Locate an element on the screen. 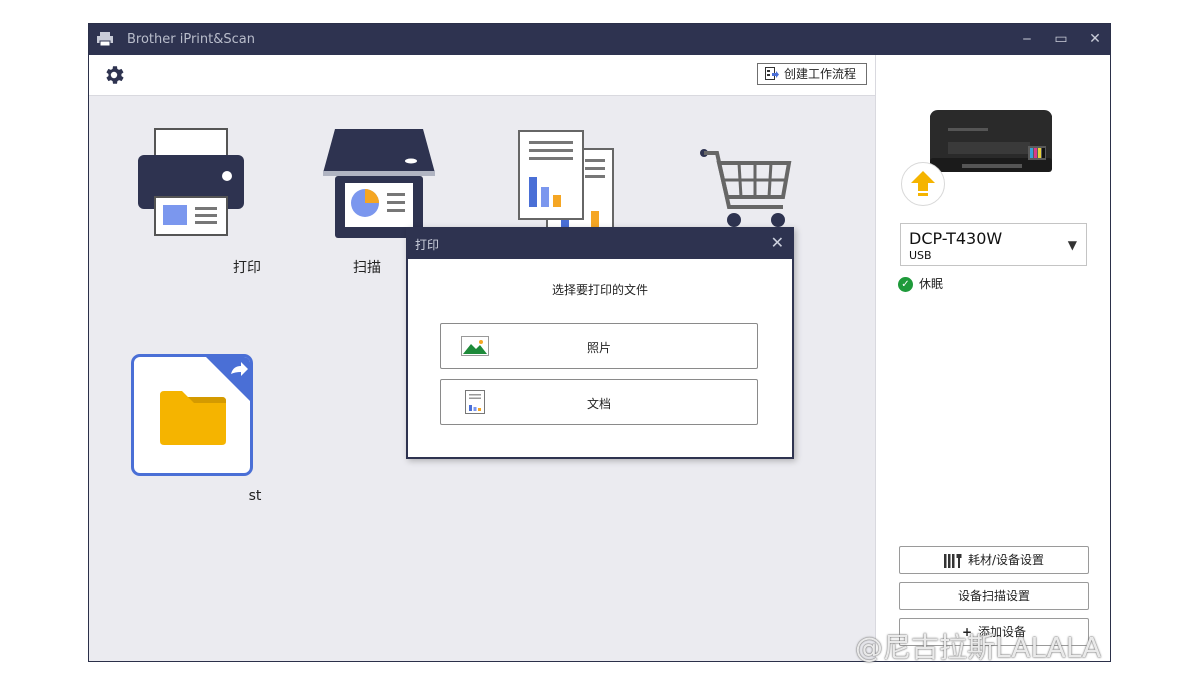  dialog-title: 打印 is located at coordinates (427, 245).